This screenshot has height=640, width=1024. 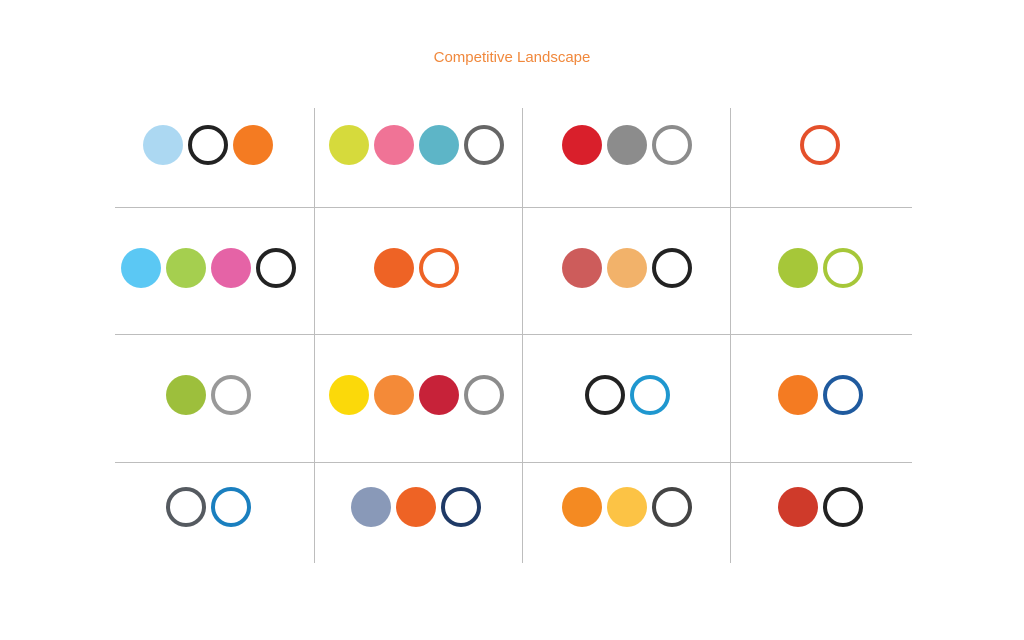 I want to click on page-title: Competitive Landscape, so click(x=512, y=57).